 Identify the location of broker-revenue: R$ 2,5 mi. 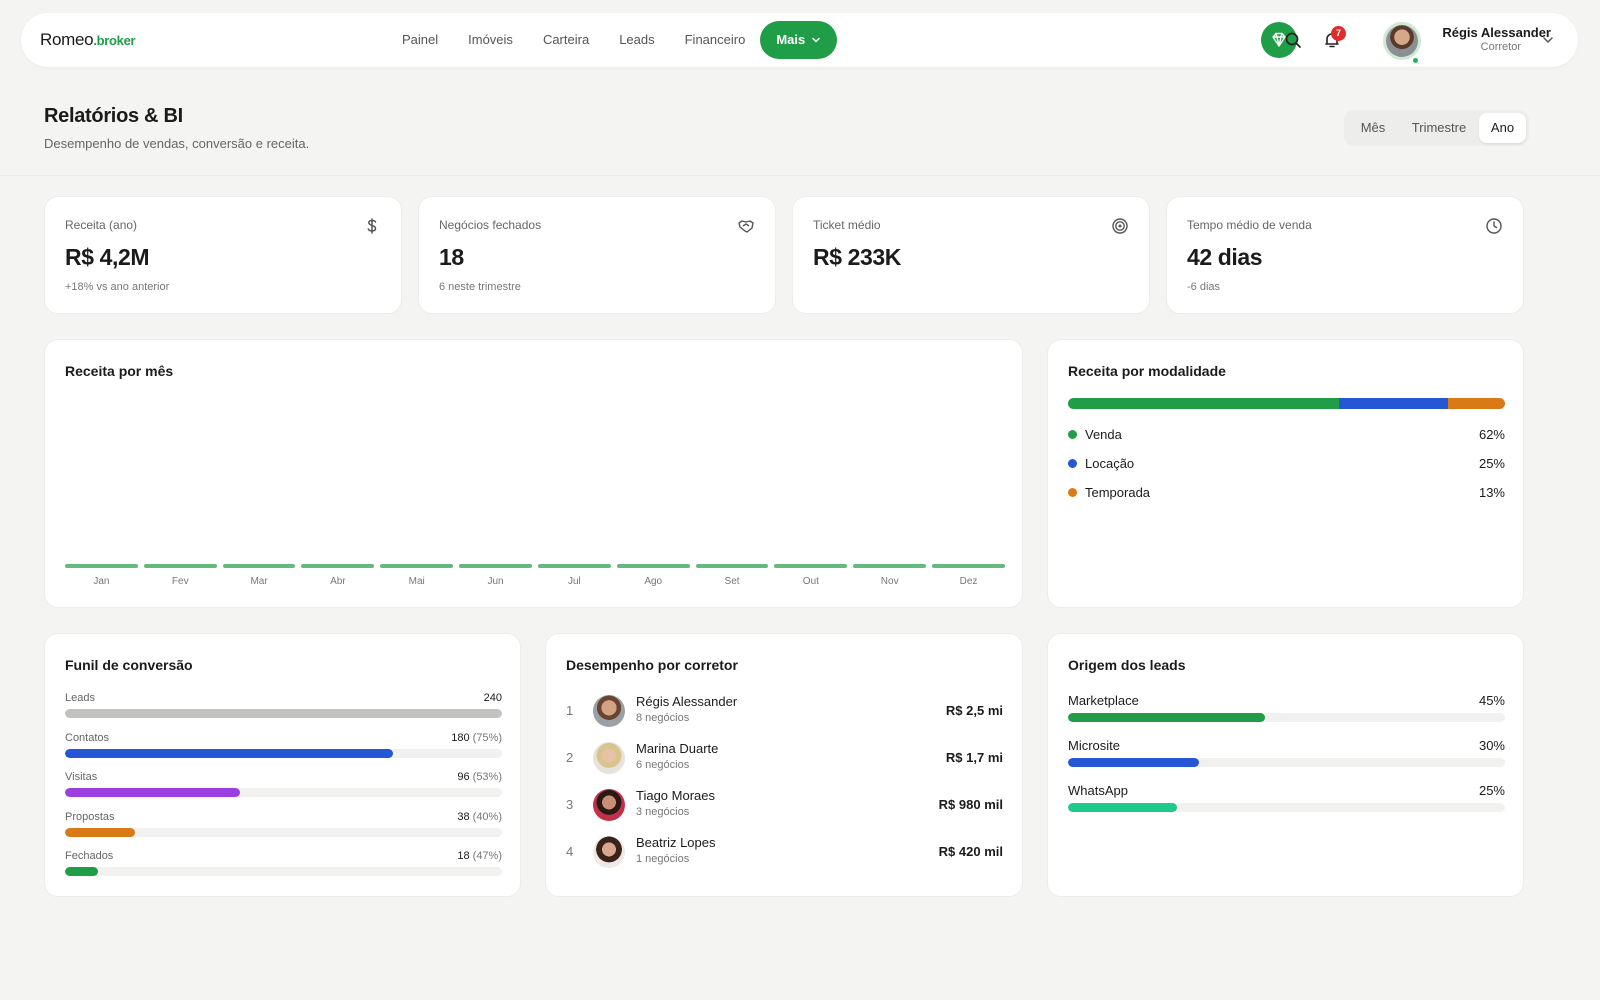
(974, 710).